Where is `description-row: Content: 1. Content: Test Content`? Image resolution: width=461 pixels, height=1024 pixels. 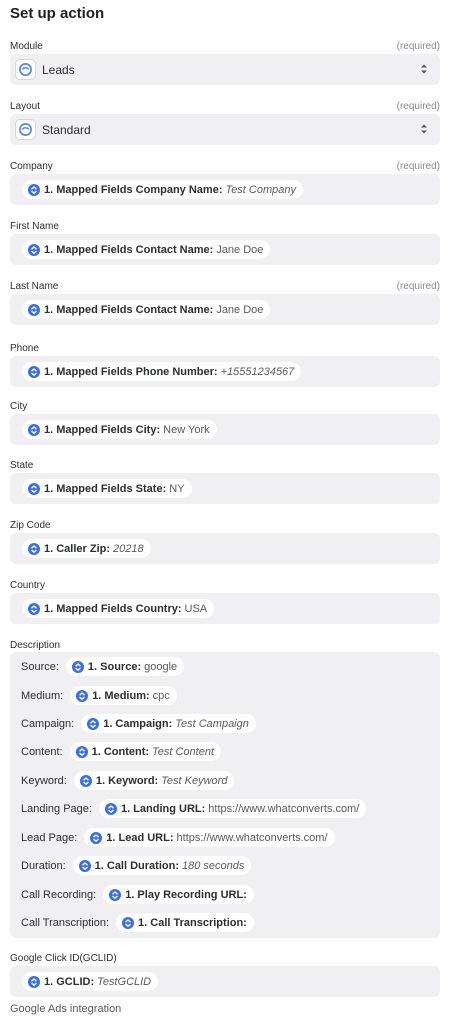
description-row: Content: 1. Content: Test Content is located at coordinates (121, 751).